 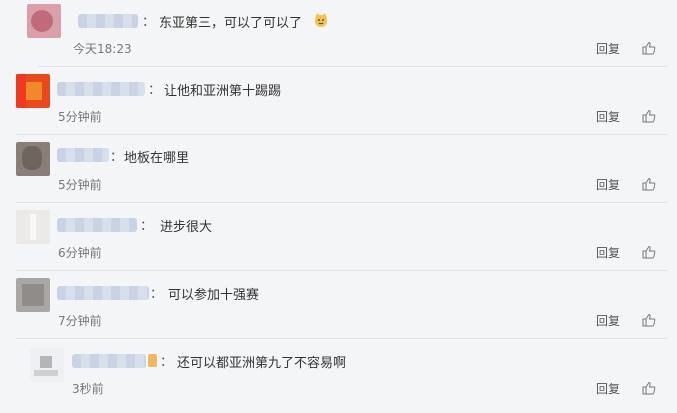 What do you see at coordinates (223, 91) in the screenshot?
I see `comment-text: 让他和亚洲第十踢踢` at bounding box center [223, 91].